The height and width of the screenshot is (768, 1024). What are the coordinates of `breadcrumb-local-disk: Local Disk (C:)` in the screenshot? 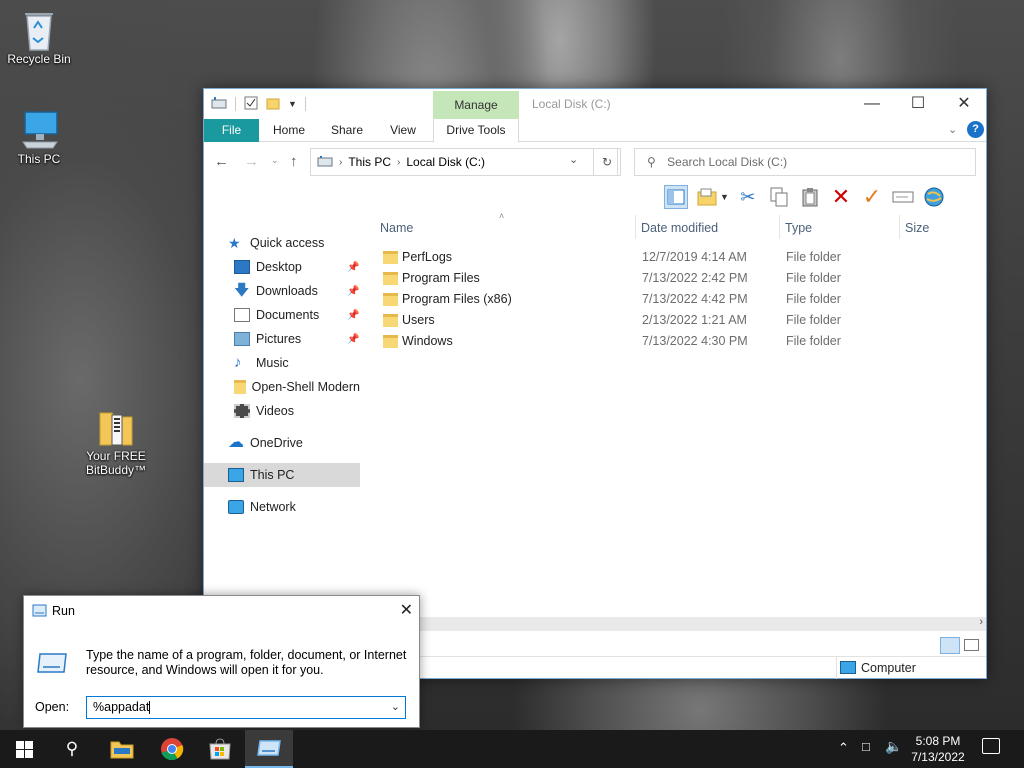 It's located at (445, 162).